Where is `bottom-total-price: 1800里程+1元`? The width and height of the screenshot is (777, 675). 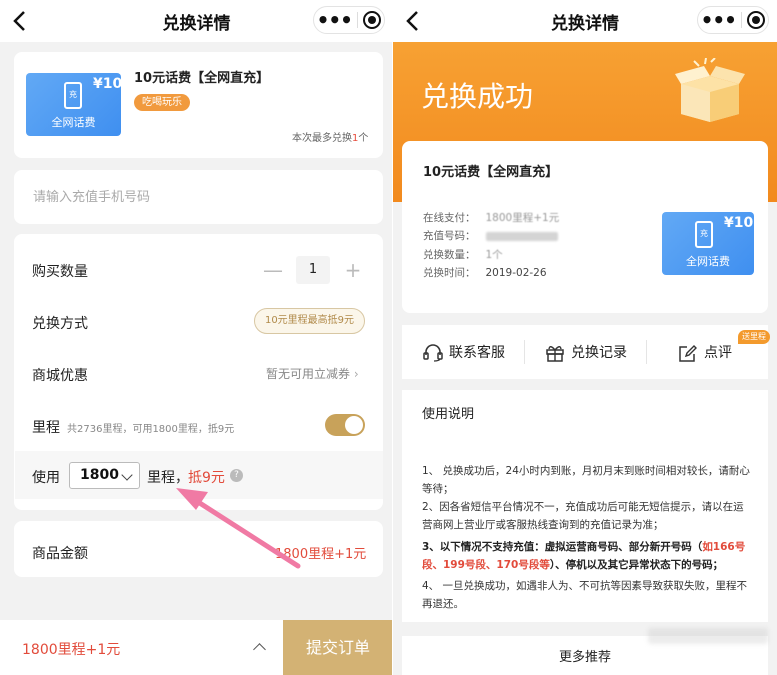
bottom-total-price: 1800里程+1元 is located at coordinates (71, 650).